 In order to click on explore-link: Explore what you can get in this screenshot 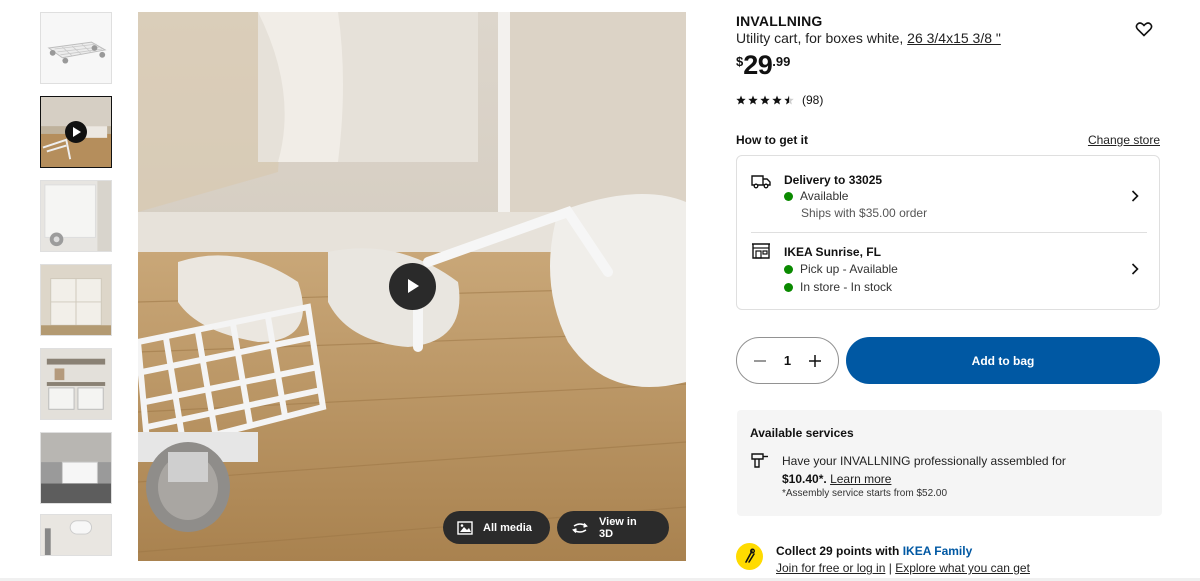, I will do `click(962, 568)`.